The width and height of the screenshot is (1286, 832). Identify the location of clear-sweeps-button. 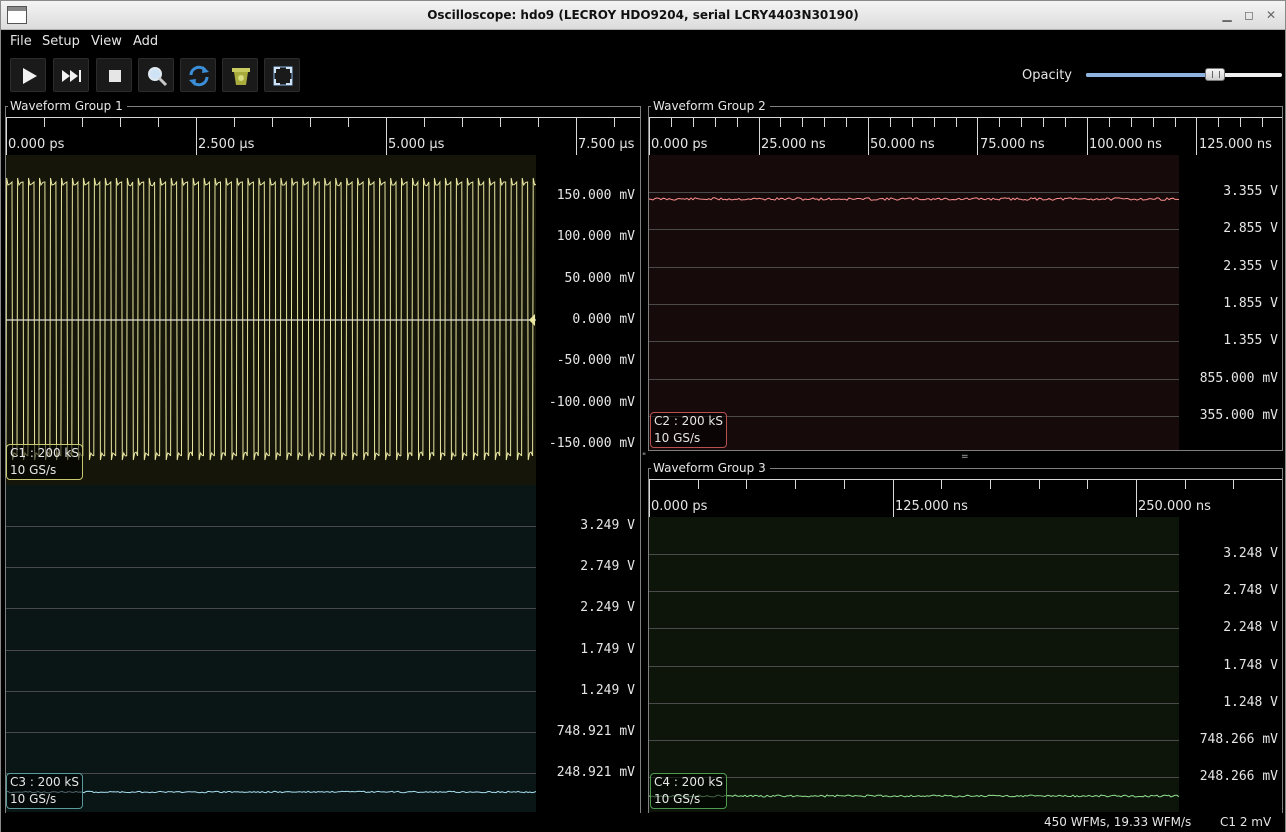
(240, 75).